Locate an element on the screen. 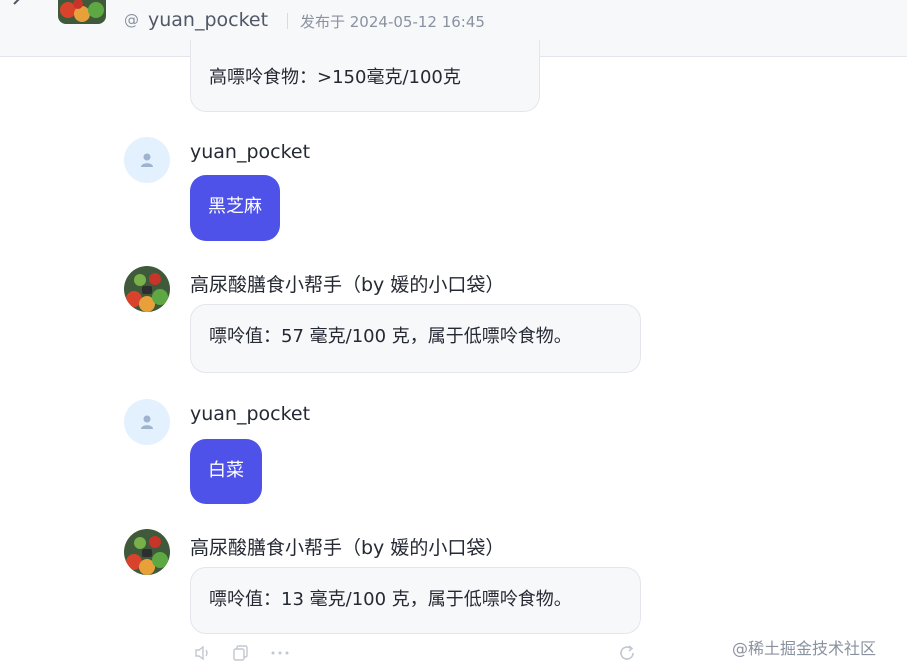 This screenshot has height=663, width=907. refresh-icon is located at coordinates (627, 653).